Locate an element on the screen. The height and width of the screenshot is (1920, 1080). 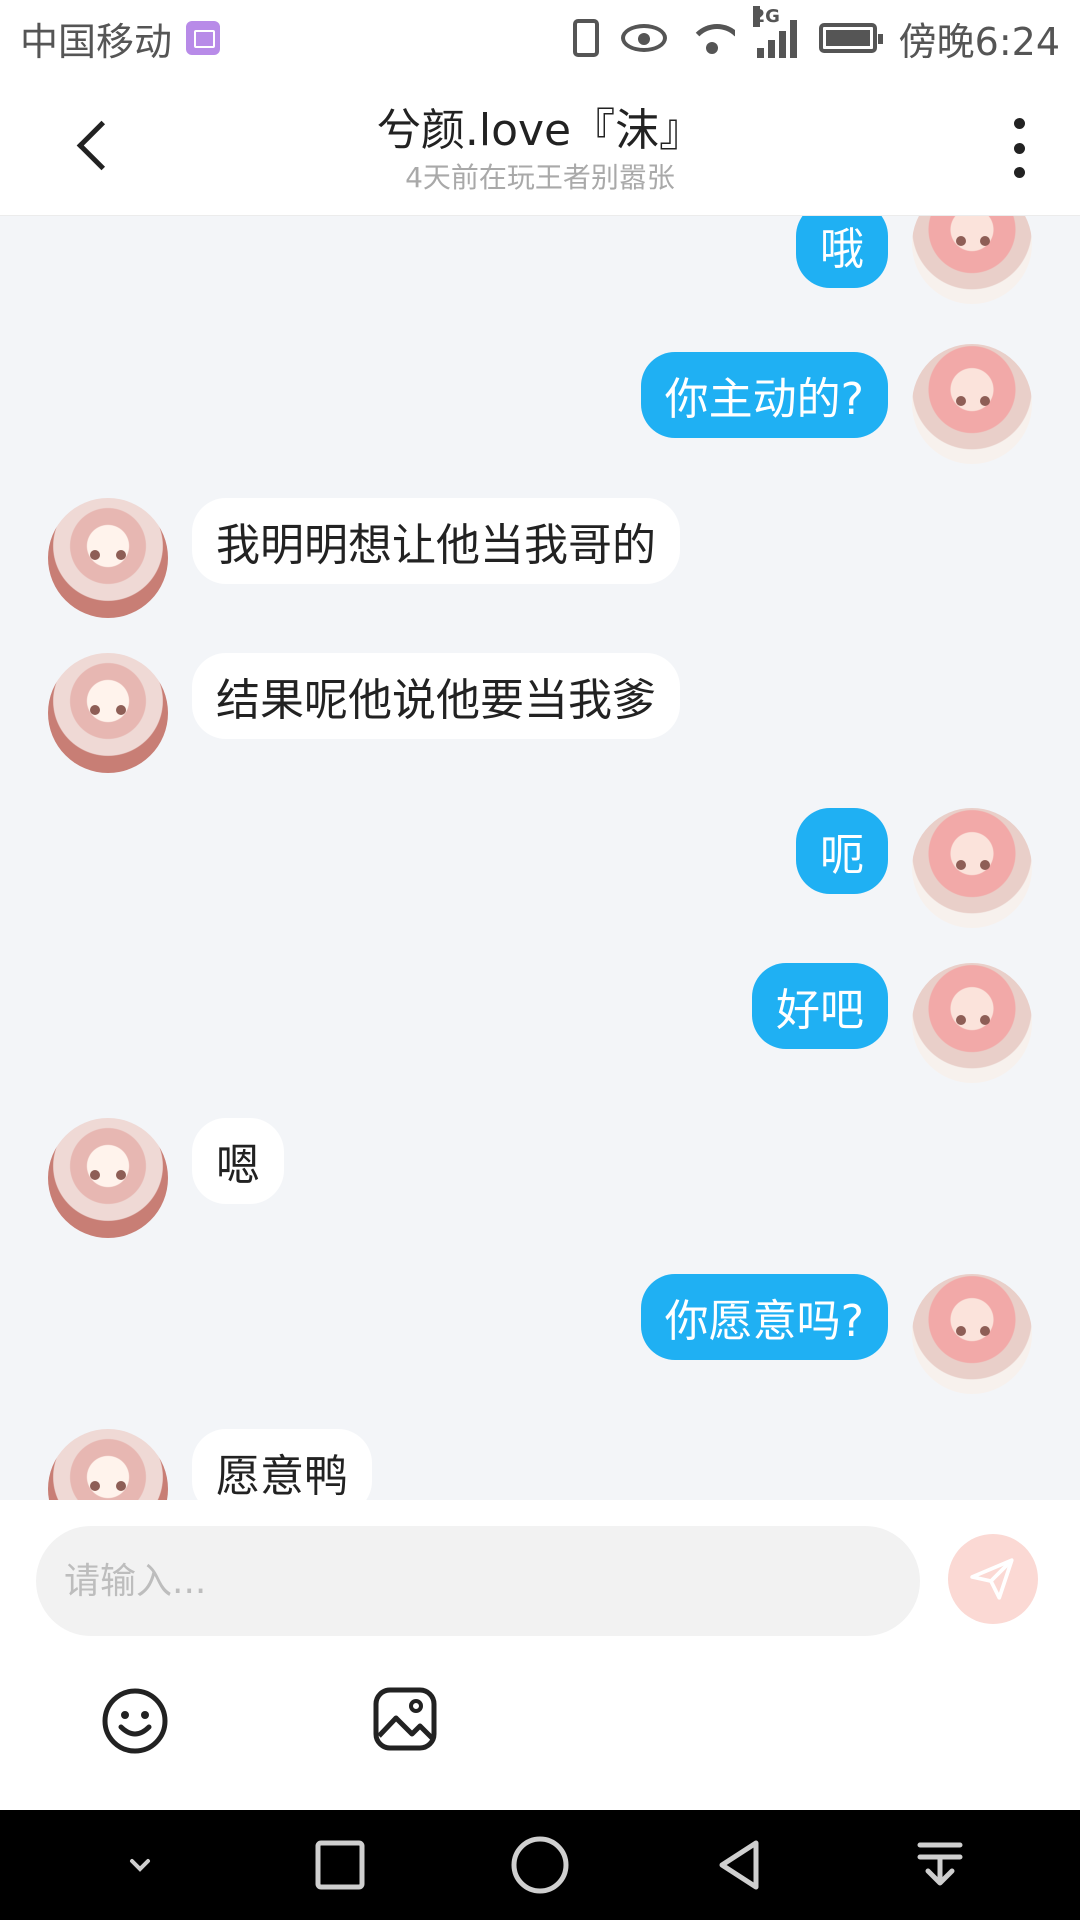
message-bubble-outgoing: 呃 is located at coordinates (842, 851).